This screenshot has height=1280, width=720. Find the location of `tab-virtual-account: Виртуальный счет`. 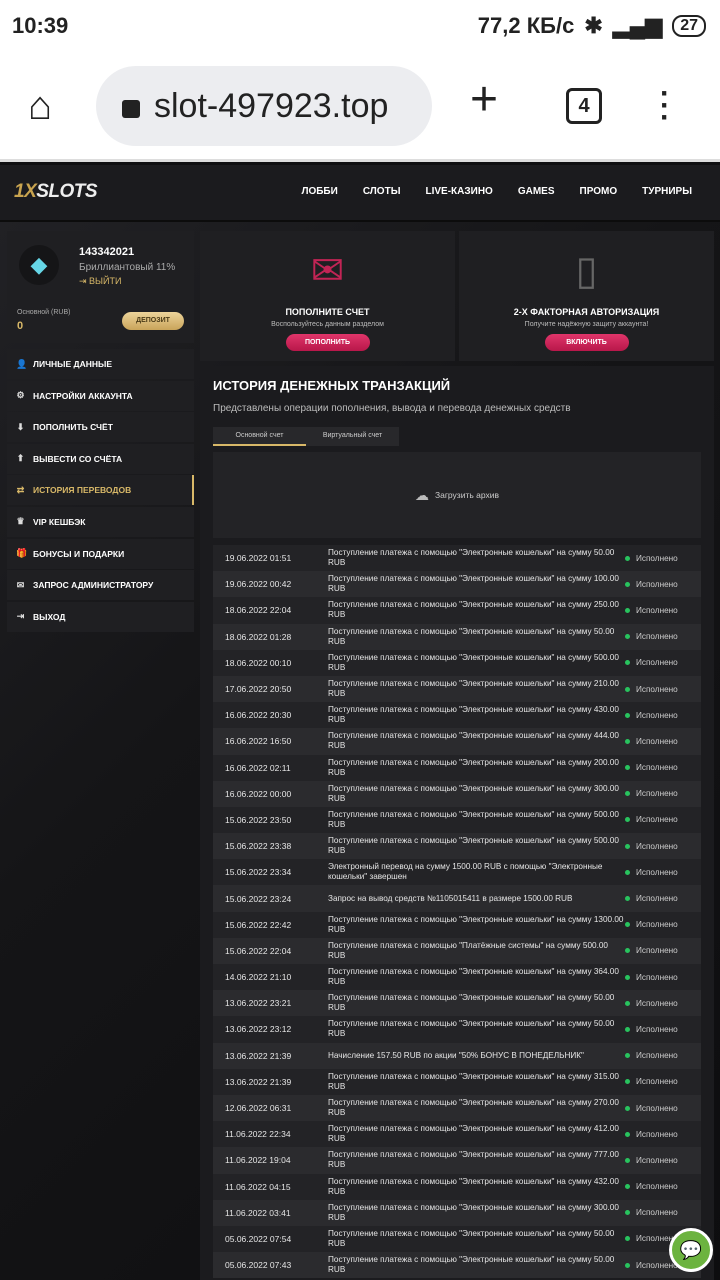

tab-virtual-account: Виртуальный счет is located at coordinates (352, 436).